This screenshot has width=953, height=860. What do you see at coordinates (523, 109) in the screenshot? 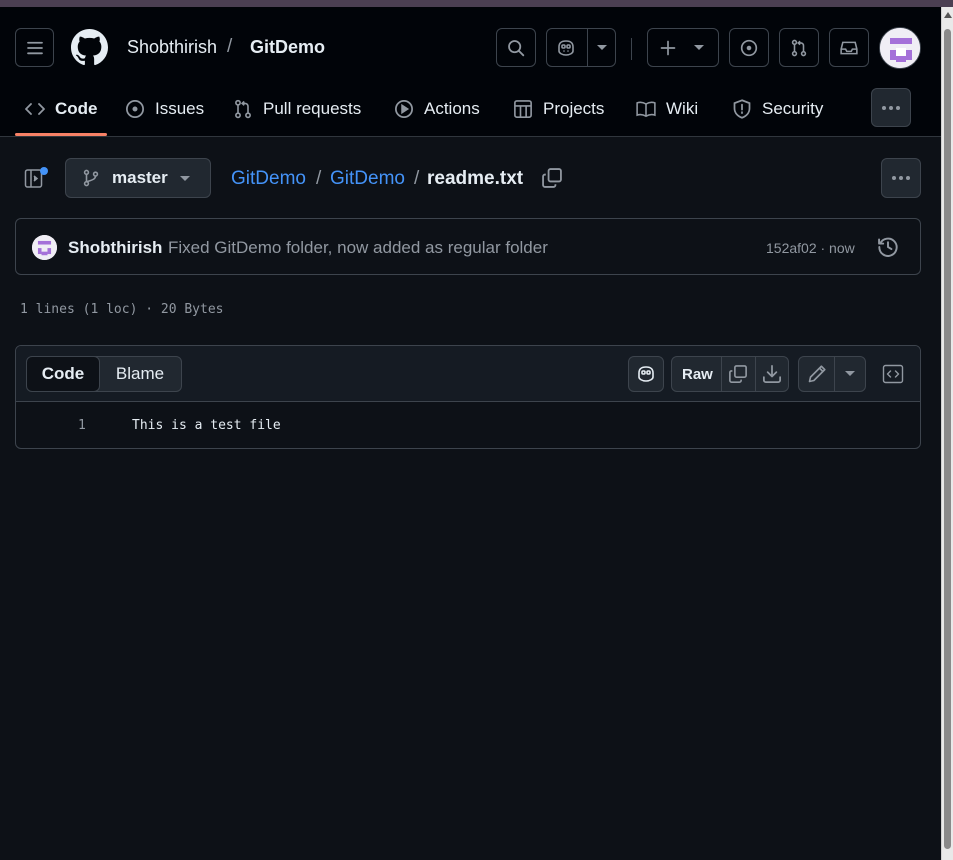
I see `table-icon` at bounding box center [523, 109].